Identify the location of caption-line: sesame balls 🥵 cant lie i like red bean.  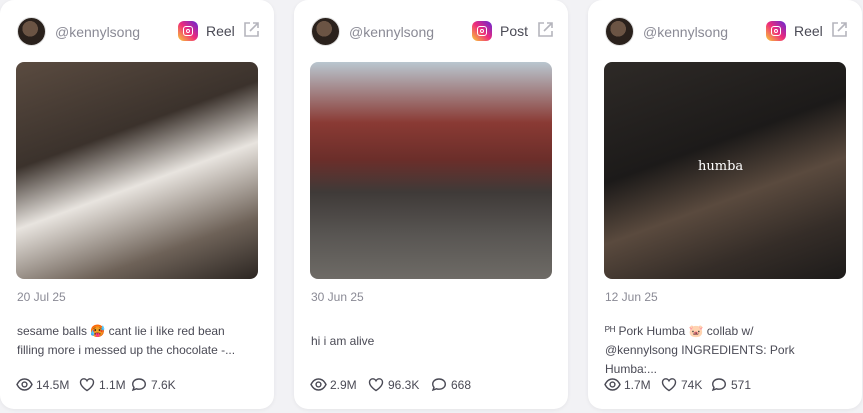
(121, 331).